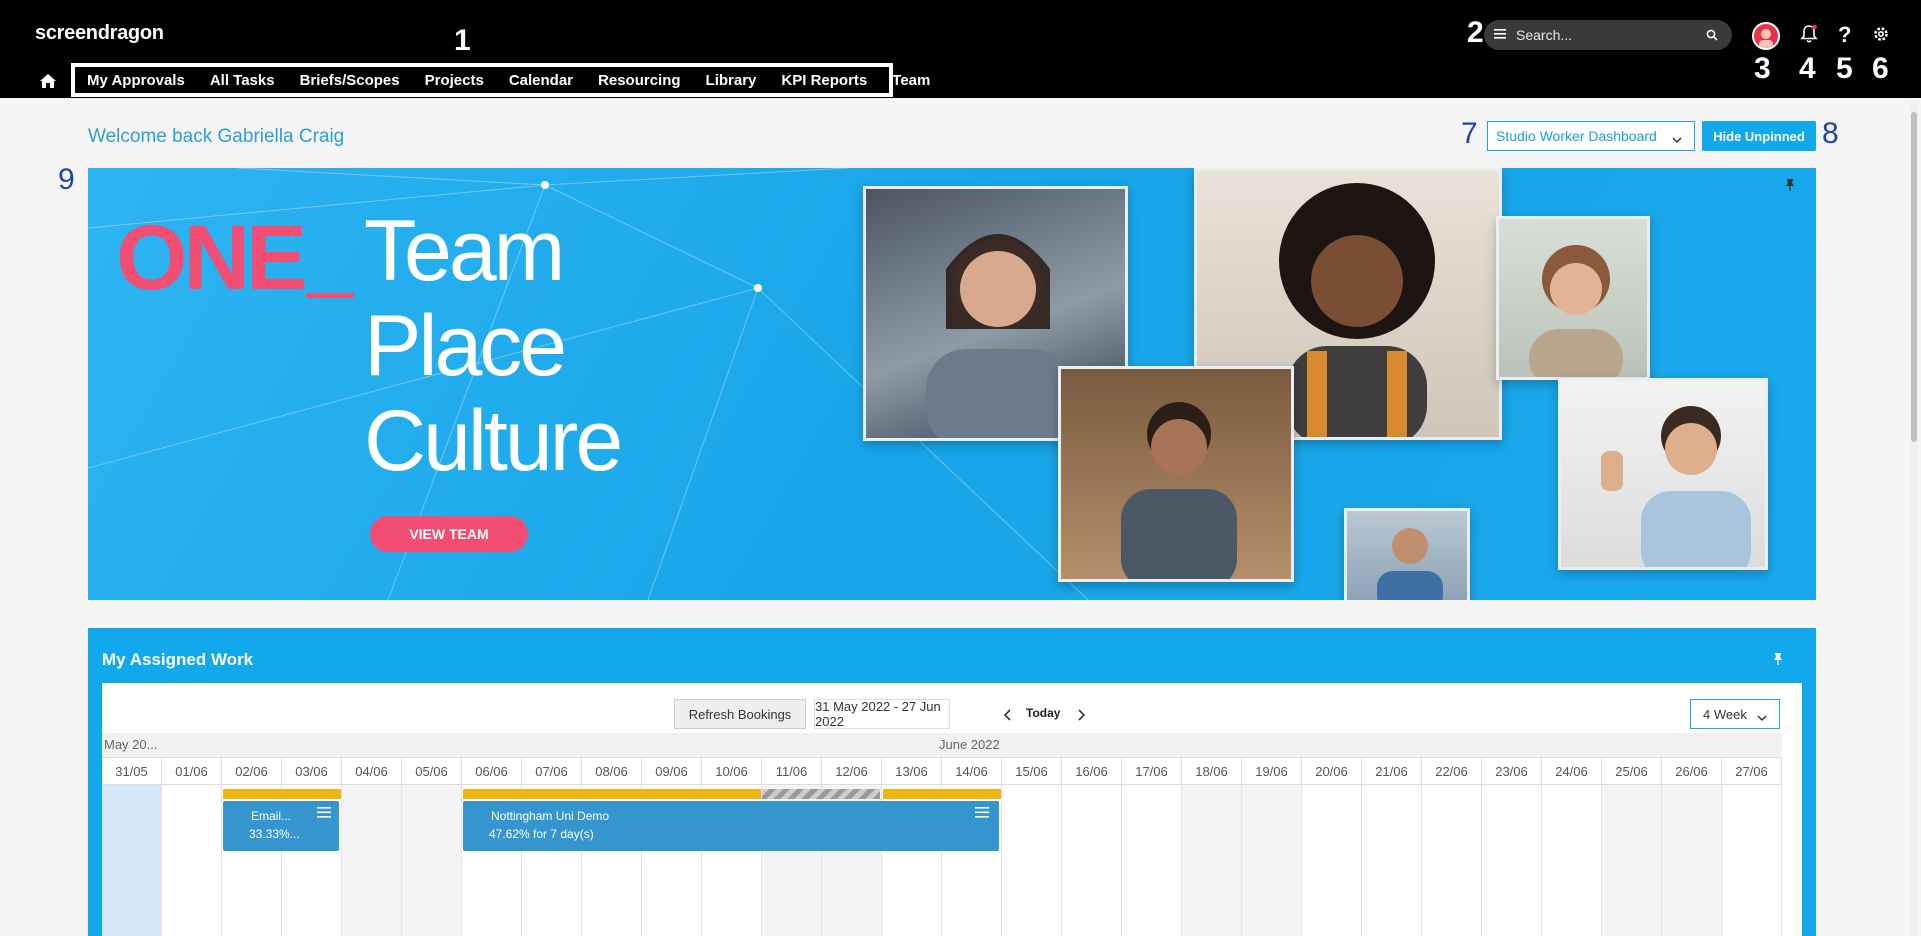 The width and height of the screenshot is (1921, 936). I want to click on today-button: Today, so click(1043, 713).